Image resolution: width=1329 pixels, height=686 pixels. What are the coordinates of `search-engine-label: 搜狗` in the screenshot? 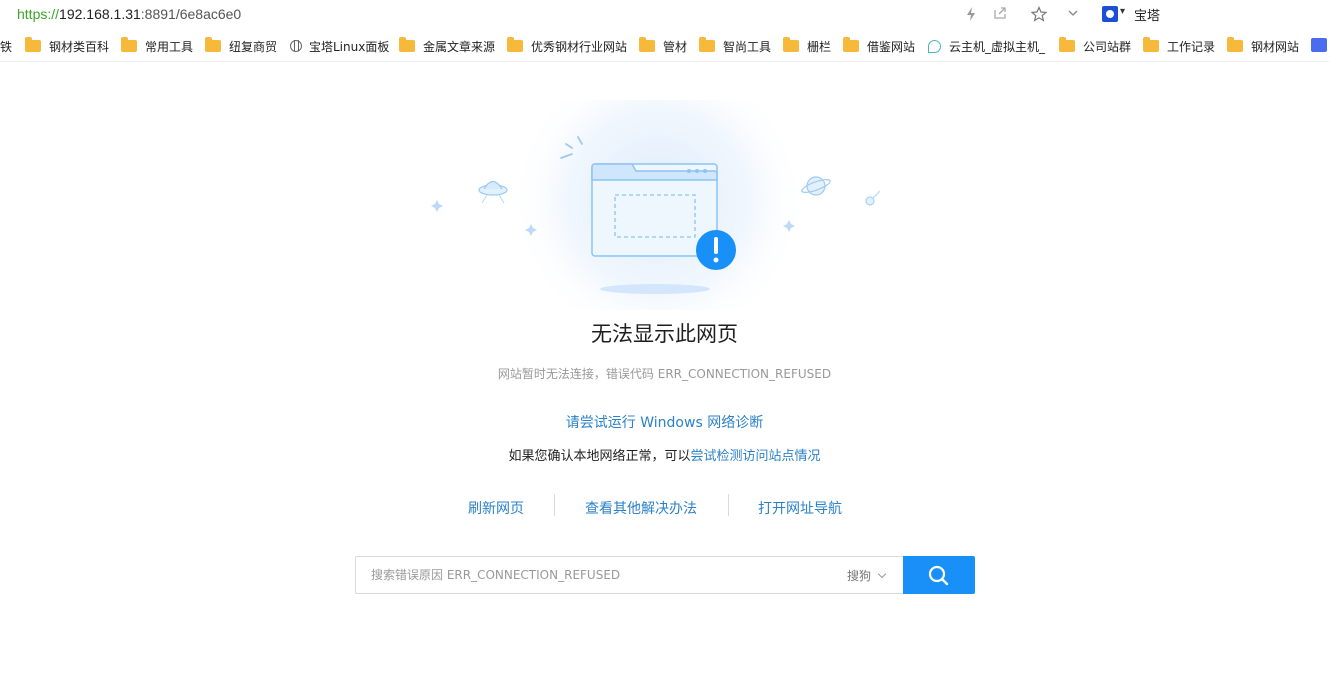 It's located at (859, 576).